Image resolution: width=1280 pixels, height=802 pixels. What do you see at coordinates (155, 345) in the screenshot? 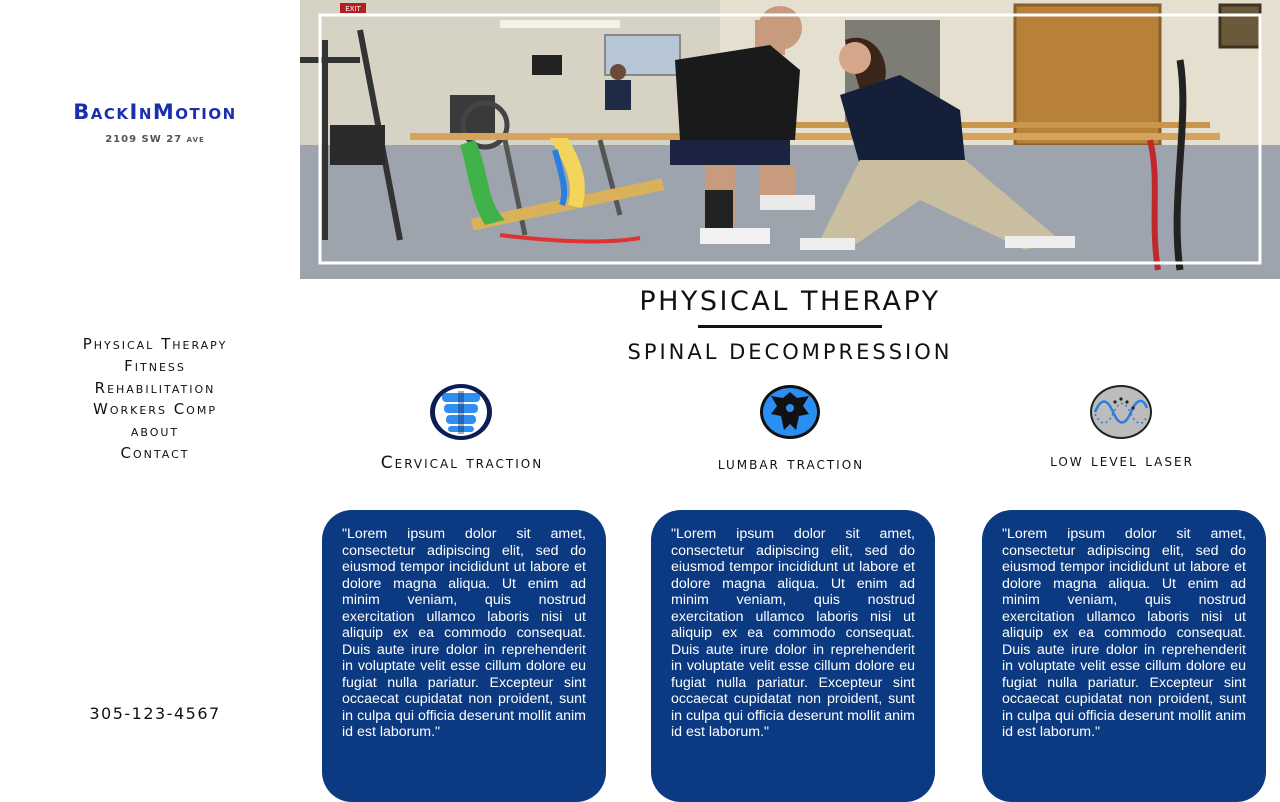
I see `nav-item-physical-therapy: Physical Therapy` at bounding box center [155, 345].